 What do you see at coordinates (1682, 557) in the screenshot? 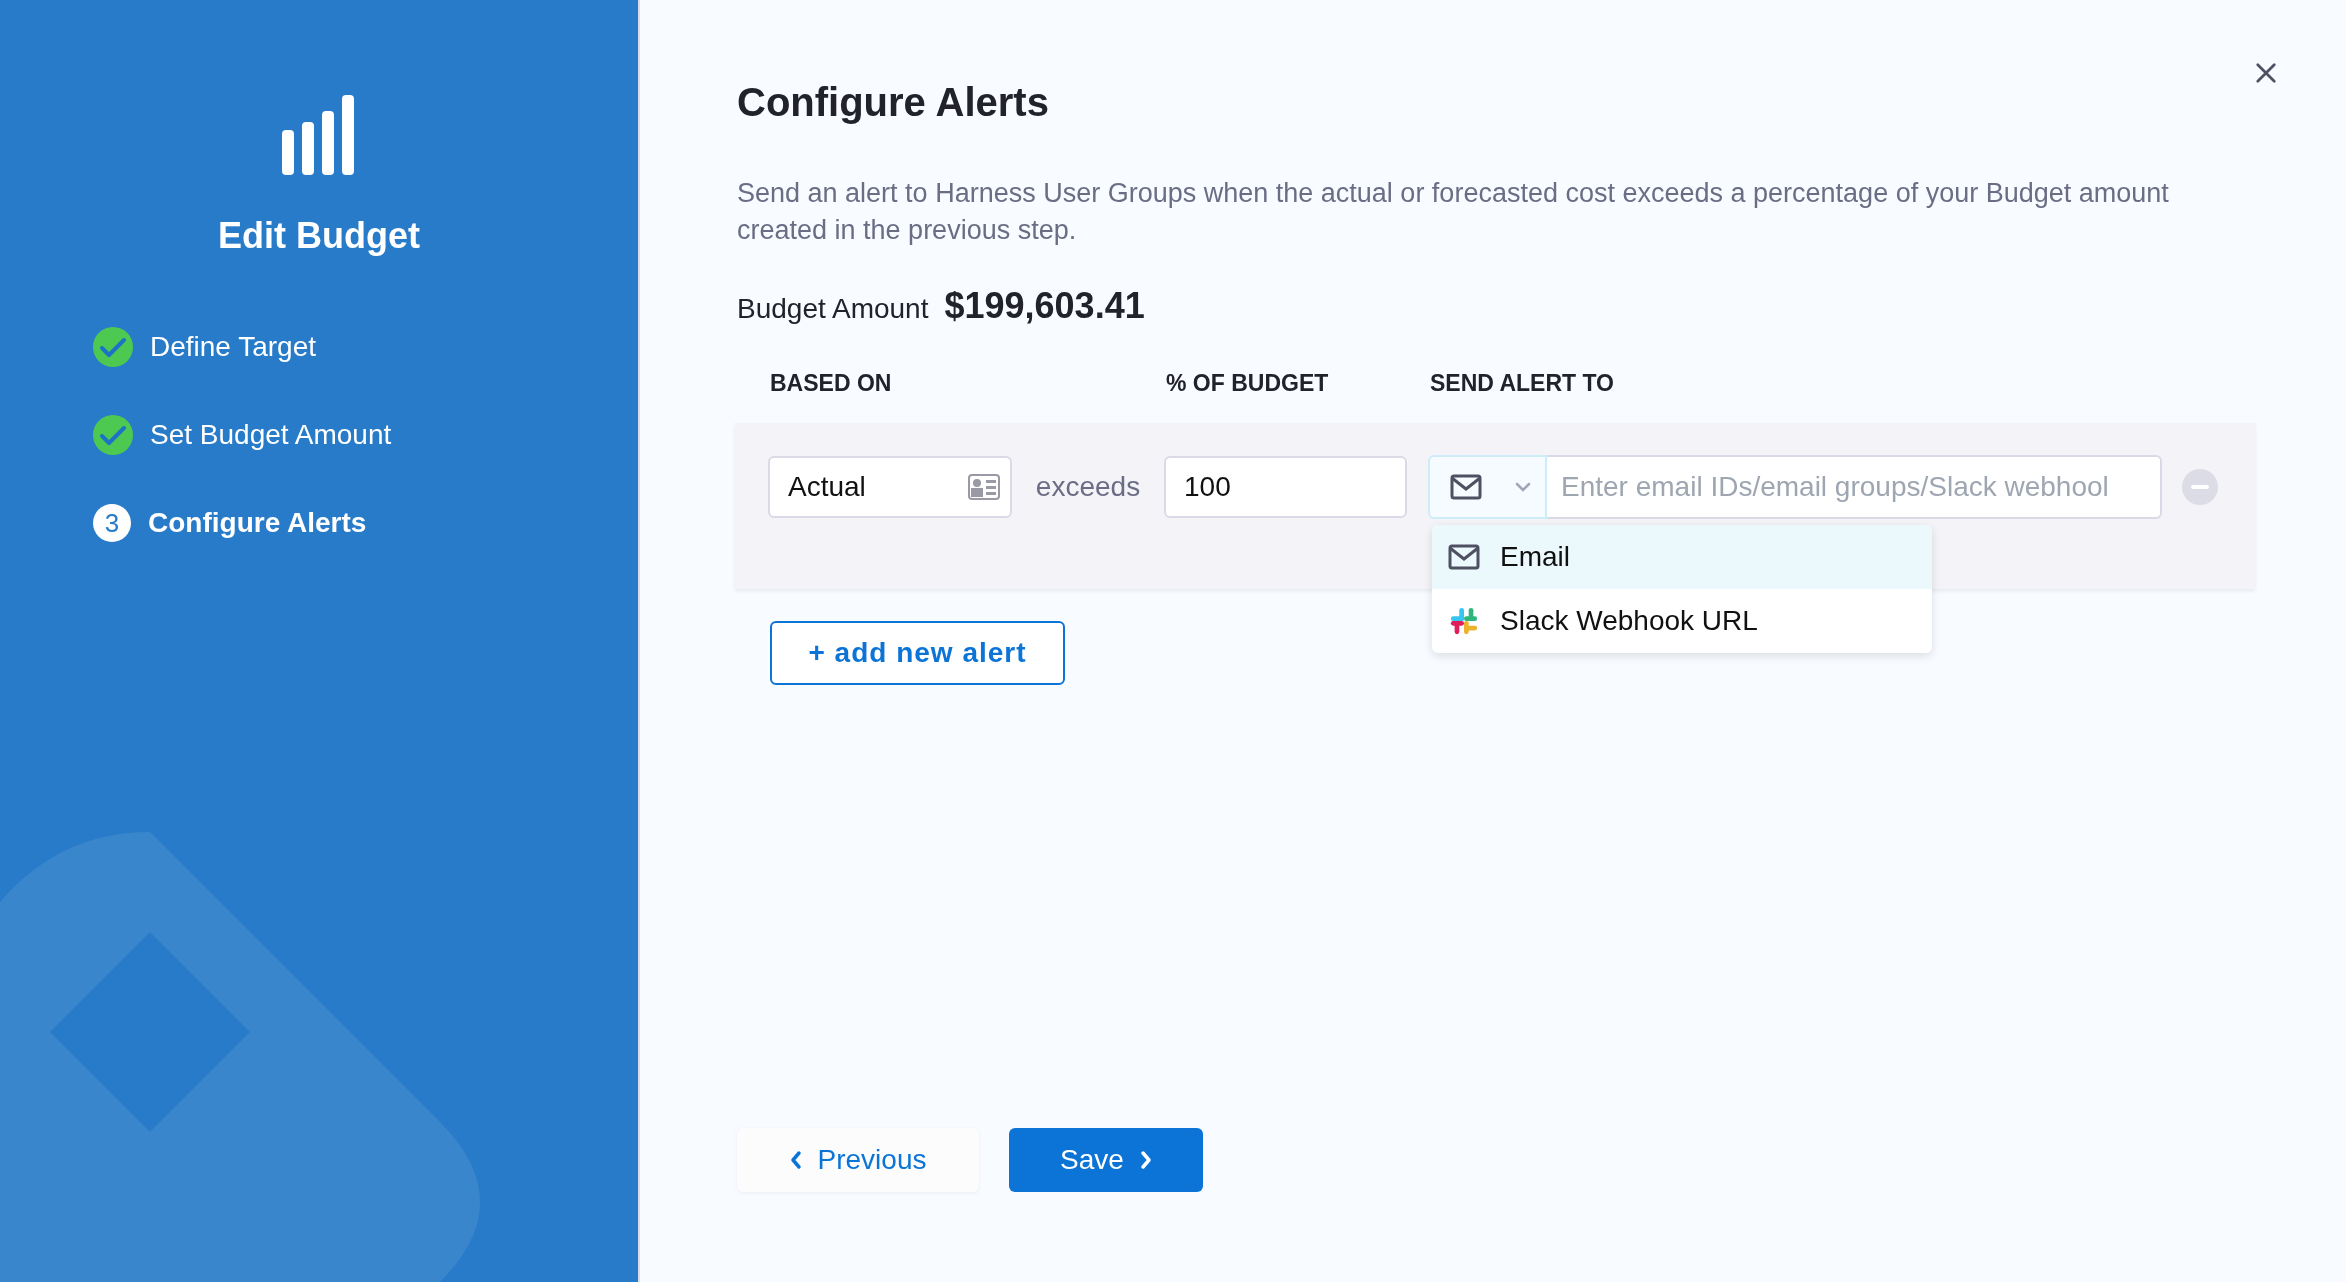
I see `menu-item: Email` at bounding box center [1682, 557].